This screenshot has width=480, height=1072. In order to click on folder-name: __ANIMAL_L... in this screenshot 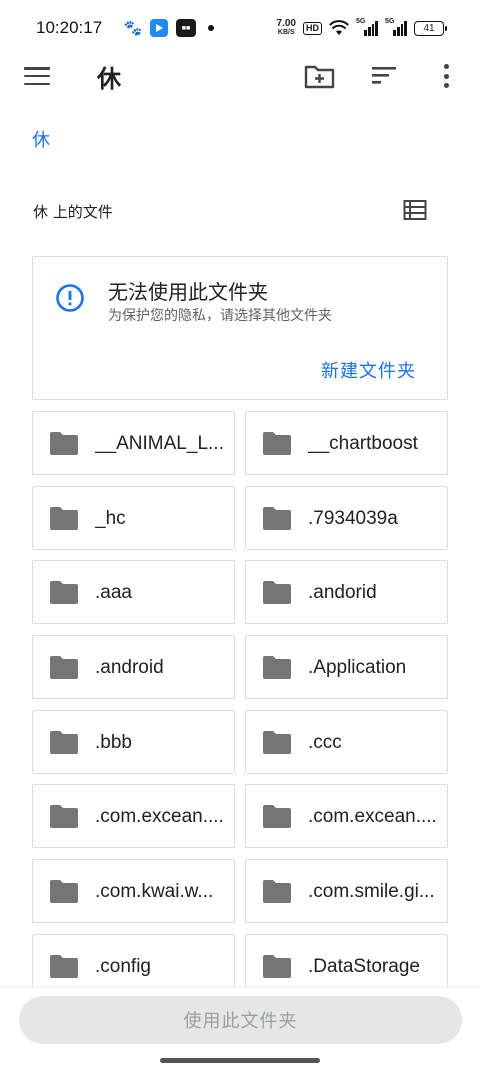, I will do `click(159, 443)`.